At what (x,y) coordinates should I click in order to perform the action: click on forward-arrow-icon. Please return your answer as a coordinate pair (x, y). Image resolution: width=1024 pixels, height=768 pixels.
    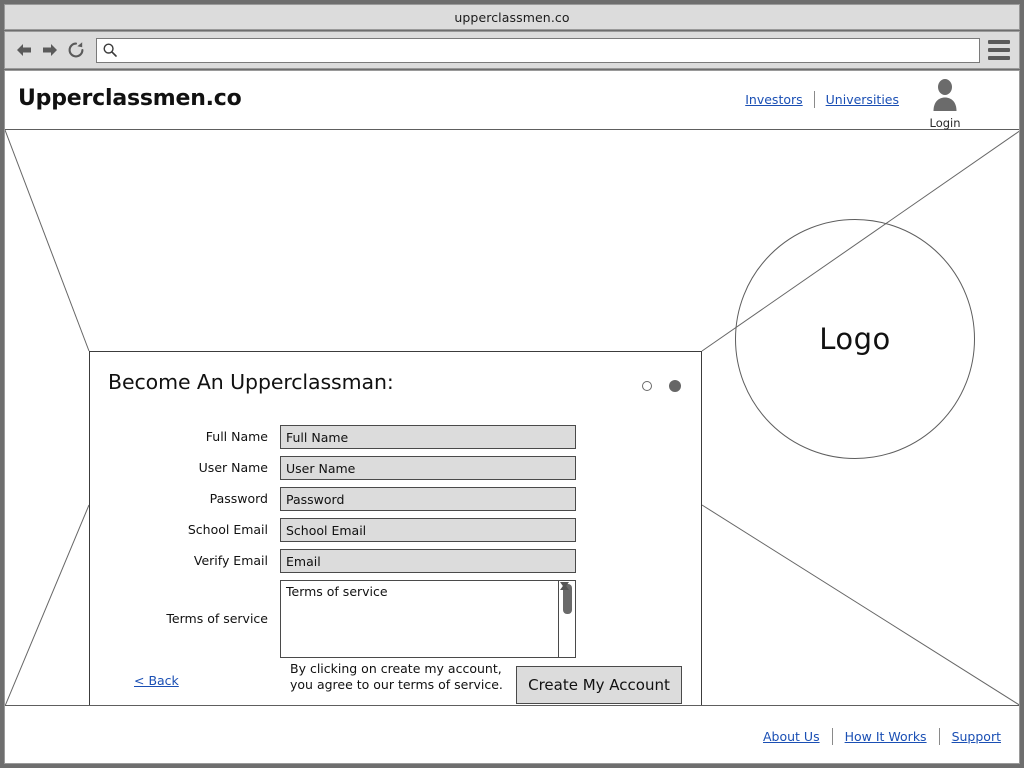
    Looking at the image, I should click on (50, 50).